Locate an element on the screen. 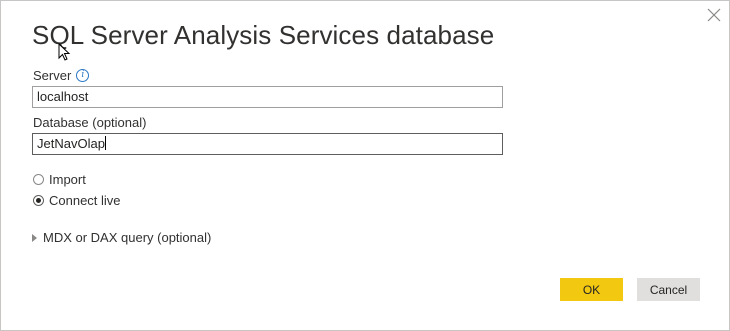 The height and width of the screenshot is (331, 730). dialog-title: SQL Server Analysis Services database is located at coordinates (263, 35).